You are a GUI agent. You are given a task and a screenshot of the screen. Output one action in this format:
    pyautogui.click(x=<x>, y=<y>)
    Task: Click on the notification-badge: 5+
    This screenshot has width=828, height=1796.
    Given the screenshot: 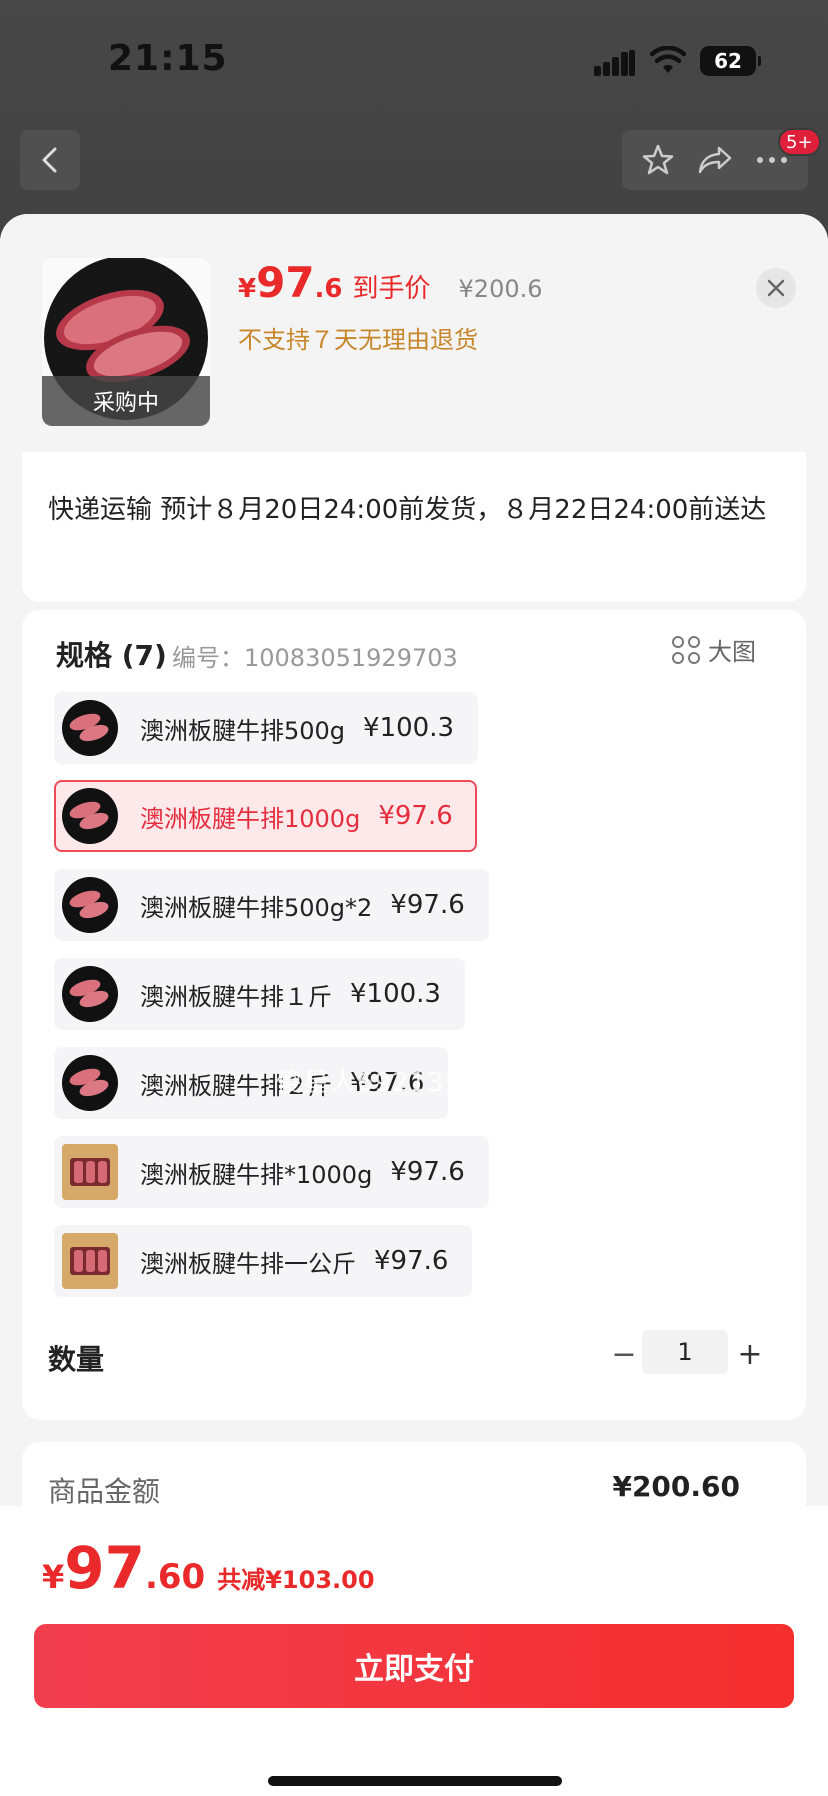 What is the action you would take?
    pyautogui.click(x=799, y=142)
    